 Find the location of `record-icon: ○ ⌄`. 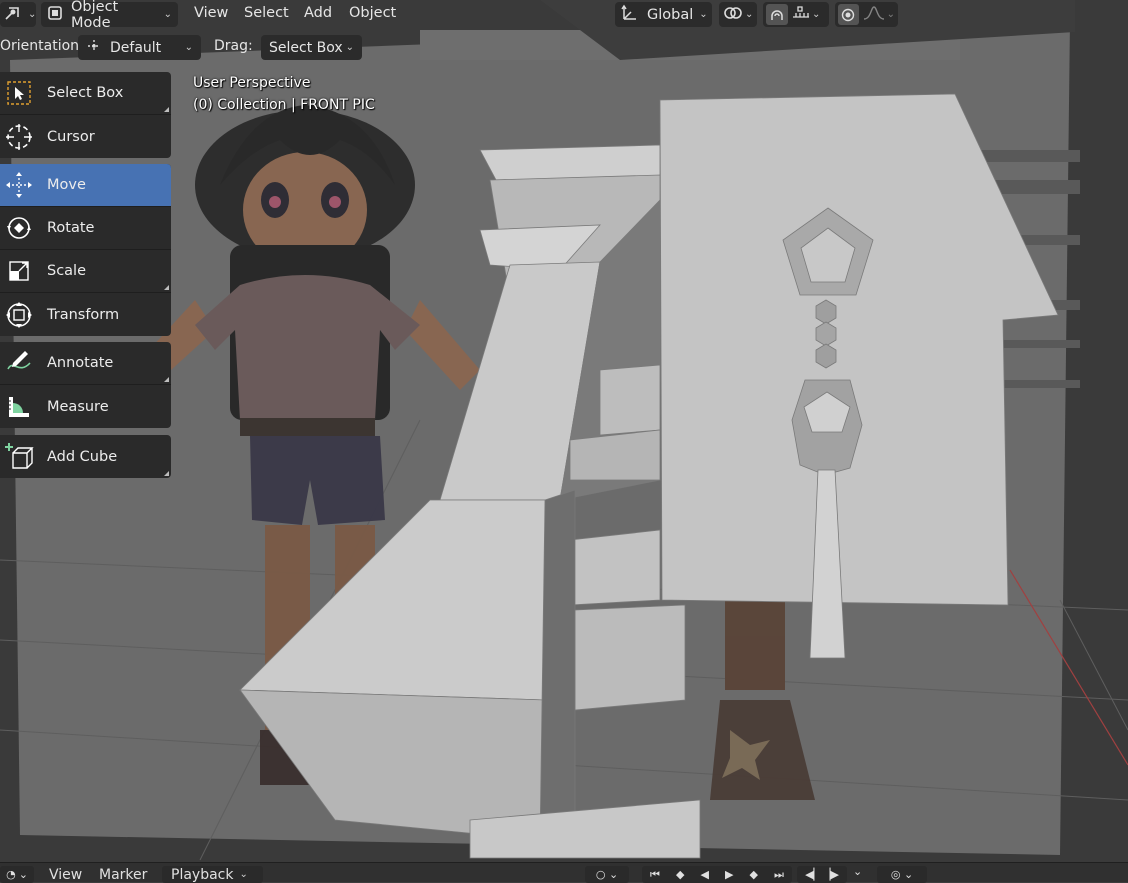

record-icon: ○ ⌄ is located at coordinates (607, 874).